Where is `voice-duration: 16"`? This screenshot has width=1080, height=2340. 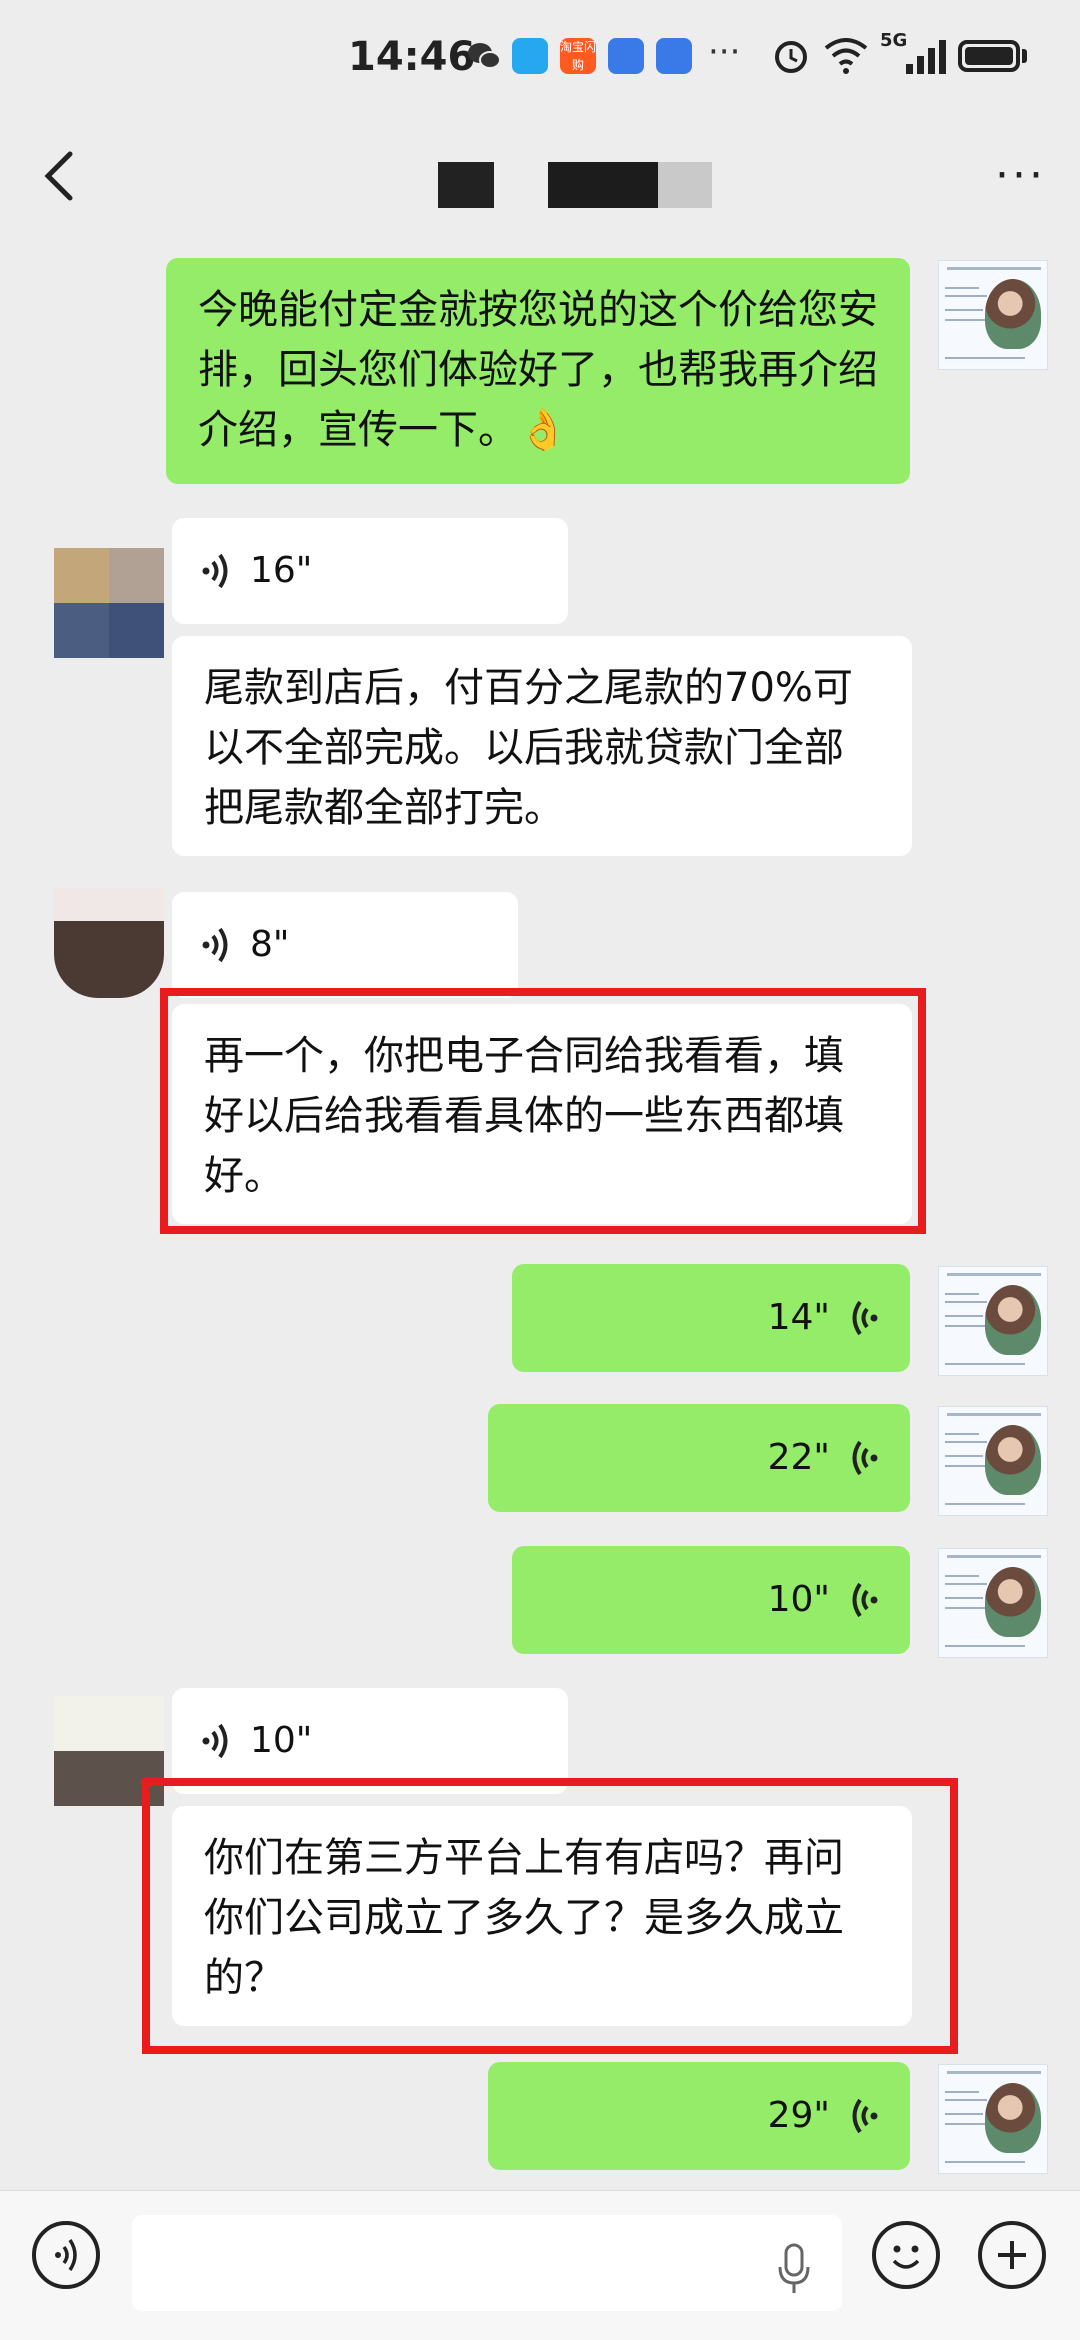 voice-duration: 16" is located at coordinates (281, 570).